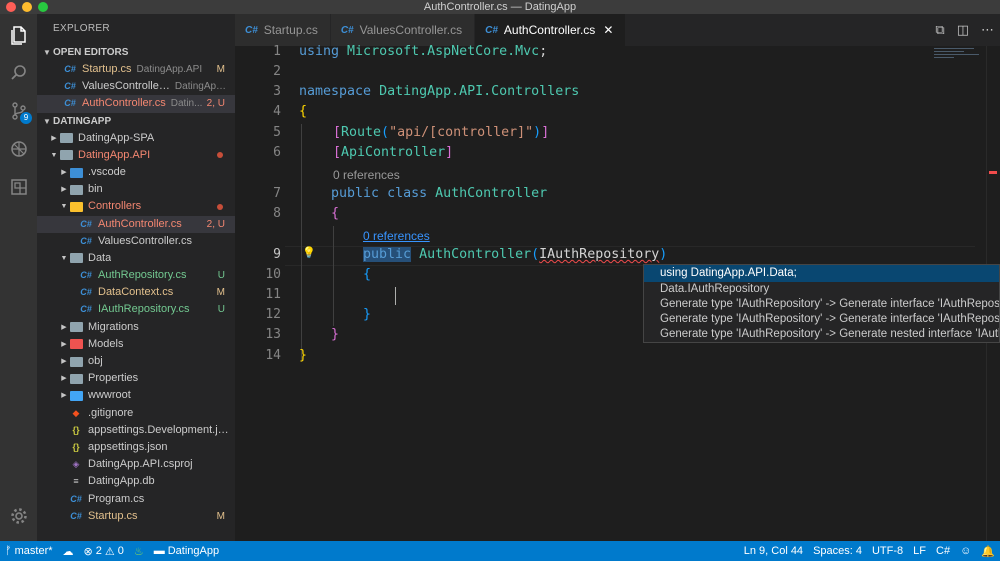 Image resolution: width=1000 pixels, height=561 pixels. I want to click on branch-indicator: ᚠ master*, so click(29, 551).